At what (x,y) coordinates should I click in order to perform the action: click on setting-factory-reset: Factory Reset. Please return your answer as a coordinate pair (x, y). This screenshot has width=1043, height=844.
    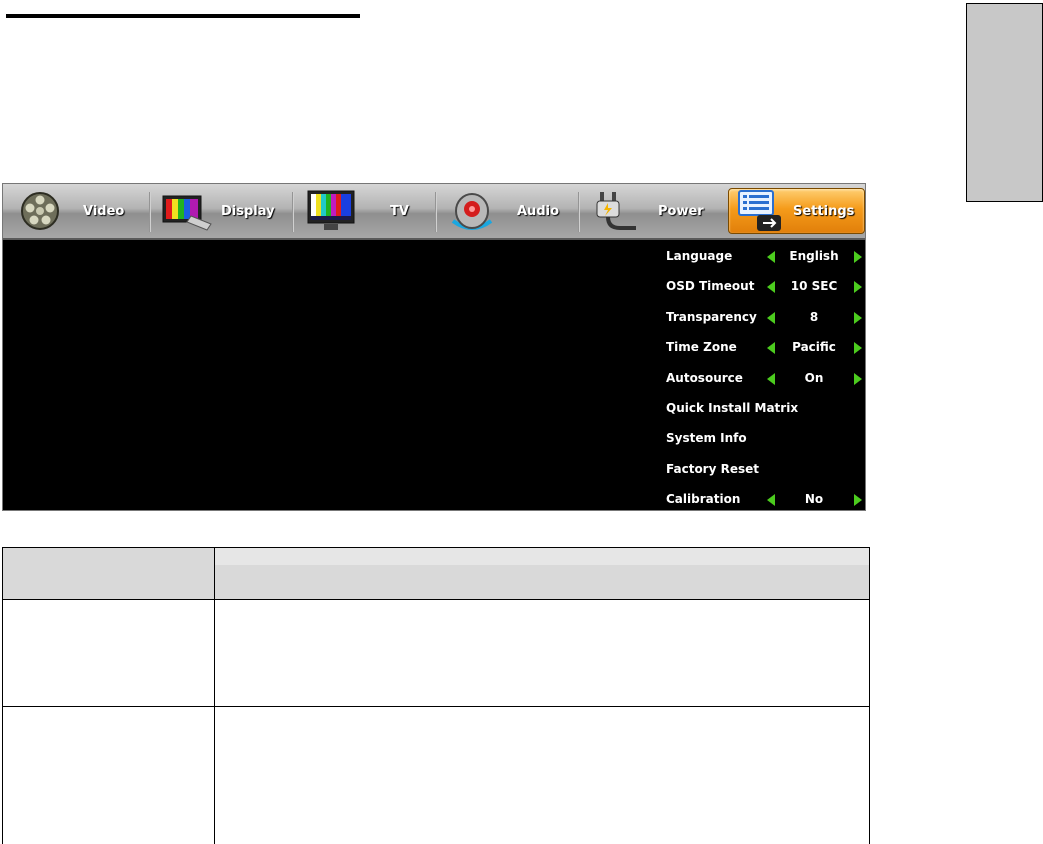
    Looking at the image, I should click on (765, 469).